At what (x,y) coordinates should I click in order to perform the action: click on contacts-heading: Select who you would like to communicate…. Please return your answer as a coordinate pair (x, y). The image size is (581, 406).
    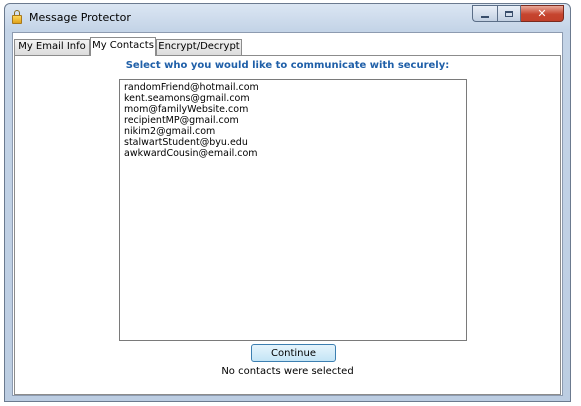
    Looking at the image, I should click on (287, 65).